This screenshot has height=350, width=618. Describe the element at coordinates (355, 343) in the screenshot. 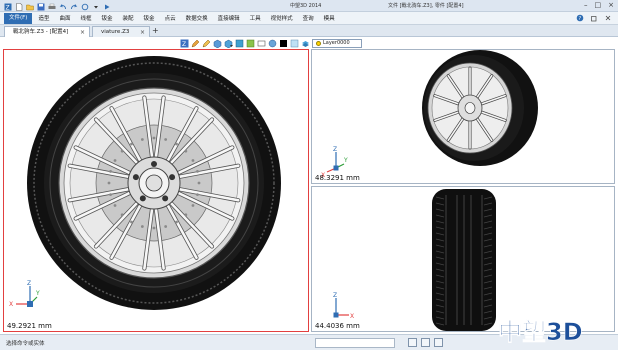

I see `status-input` at that location.